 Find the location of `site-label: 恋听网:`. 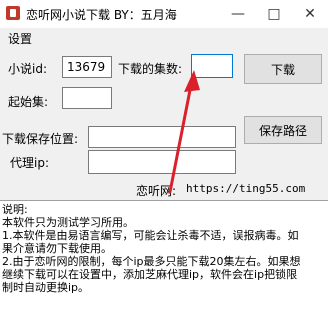

site-label: 恋听网: is located at coordinates (156, 191).